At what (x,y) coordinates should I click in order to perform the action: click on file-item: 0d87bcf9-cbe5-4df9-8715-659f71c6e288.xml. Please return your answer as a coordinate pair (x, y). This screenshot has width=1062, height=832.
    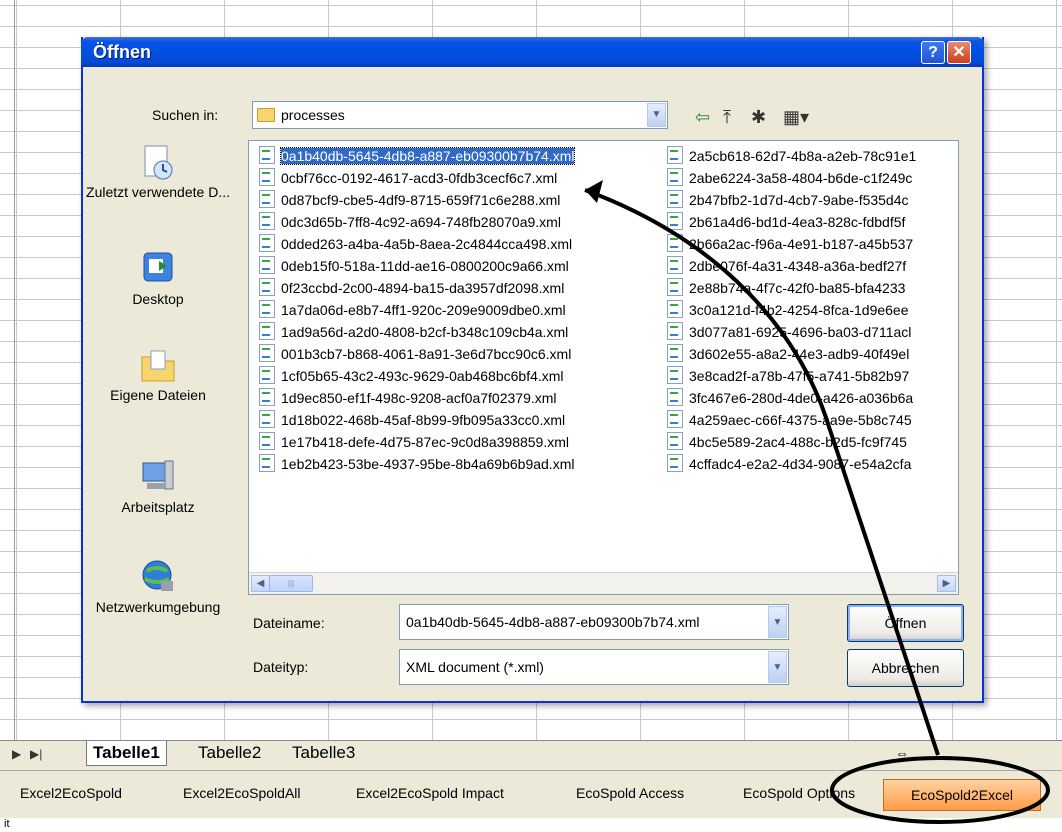
    Looking at the image, I should click on (455, 200).